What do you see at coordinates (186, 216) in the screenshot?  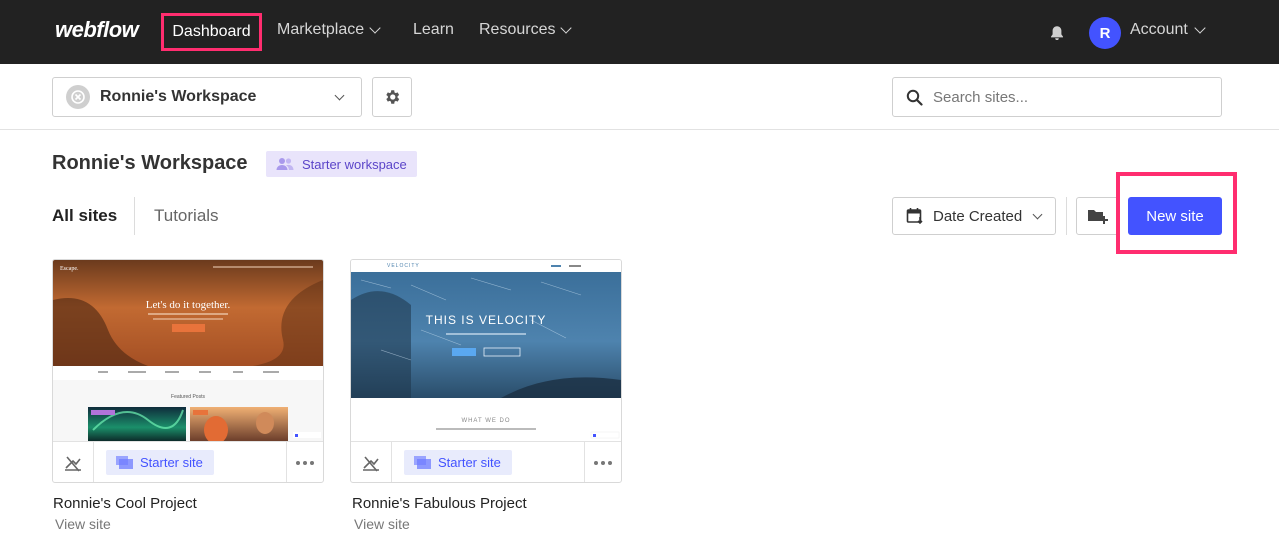 I see `tab-tutorials: Tutorials` at bounding box center [186, 216].